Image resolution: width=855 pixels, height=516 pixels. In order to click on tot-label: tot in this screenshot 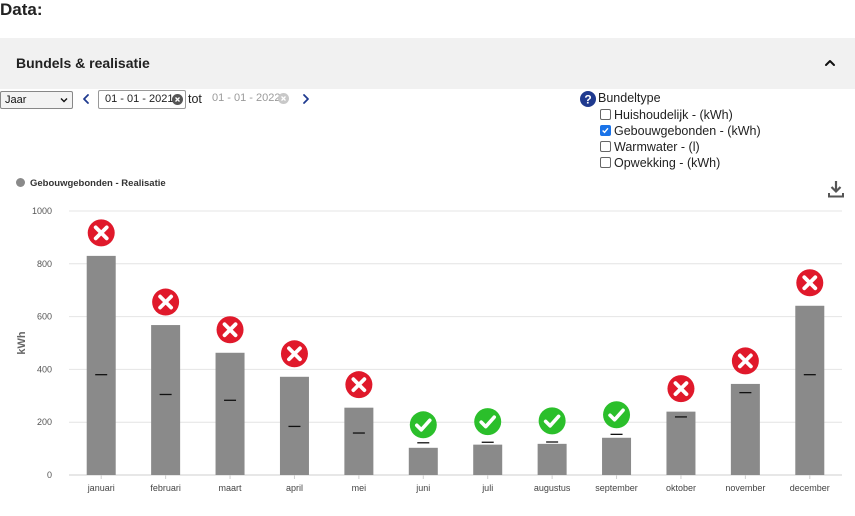, I will do `click(195, 99)`.